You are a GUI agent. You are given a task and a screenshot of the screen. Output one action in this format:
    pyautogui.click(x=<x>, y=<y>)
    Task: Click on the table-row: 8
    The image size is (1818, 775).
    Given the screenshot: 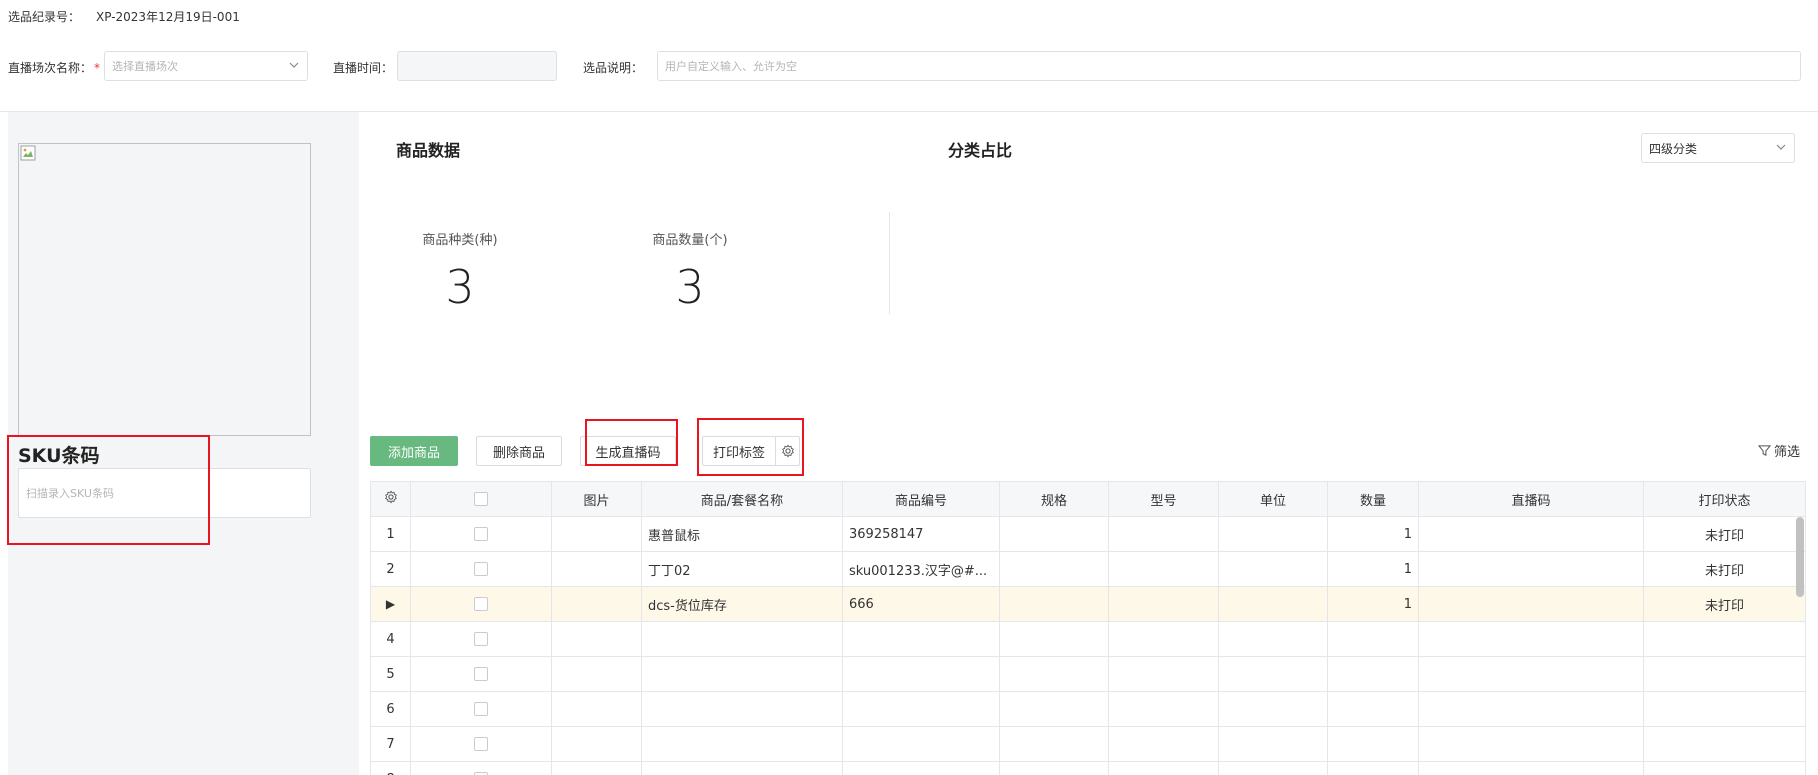 What is the action you would take?
    pyautogui.click(x=1088, y=768)
    